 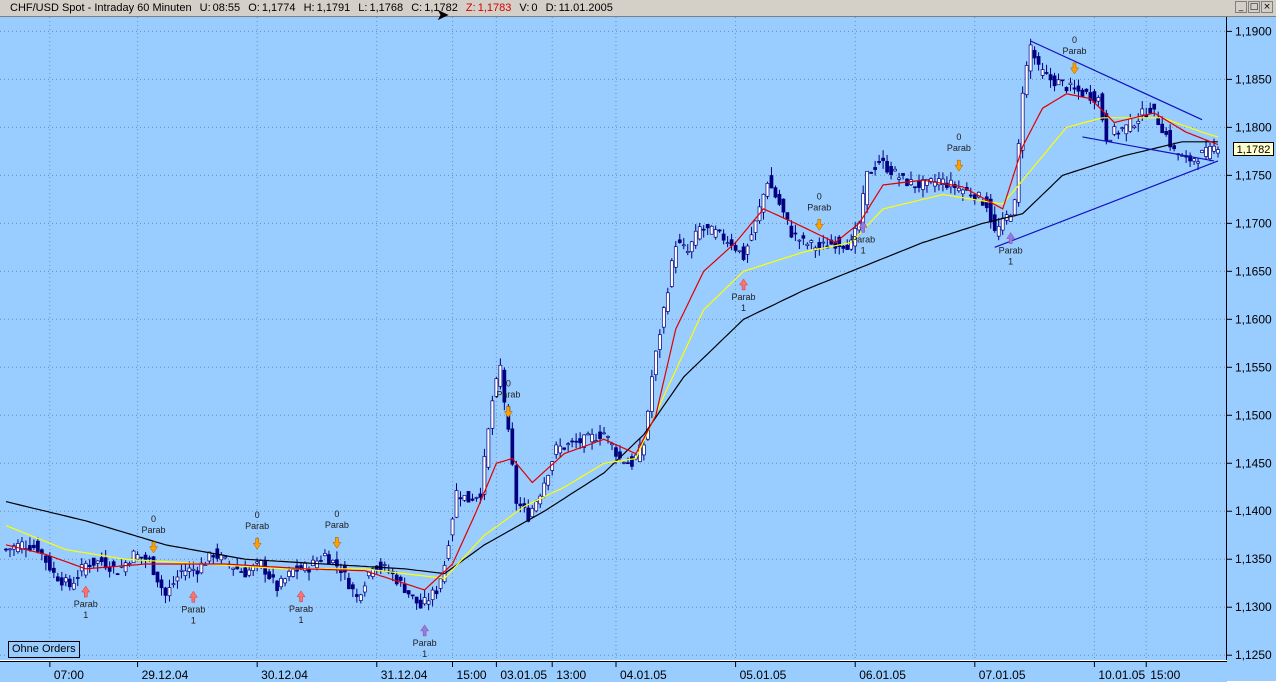 What do you see at coordinates (165, 674) in the screenshot?
I see `x-tick-label: 29.12.04` at bounding box center [165, 674].